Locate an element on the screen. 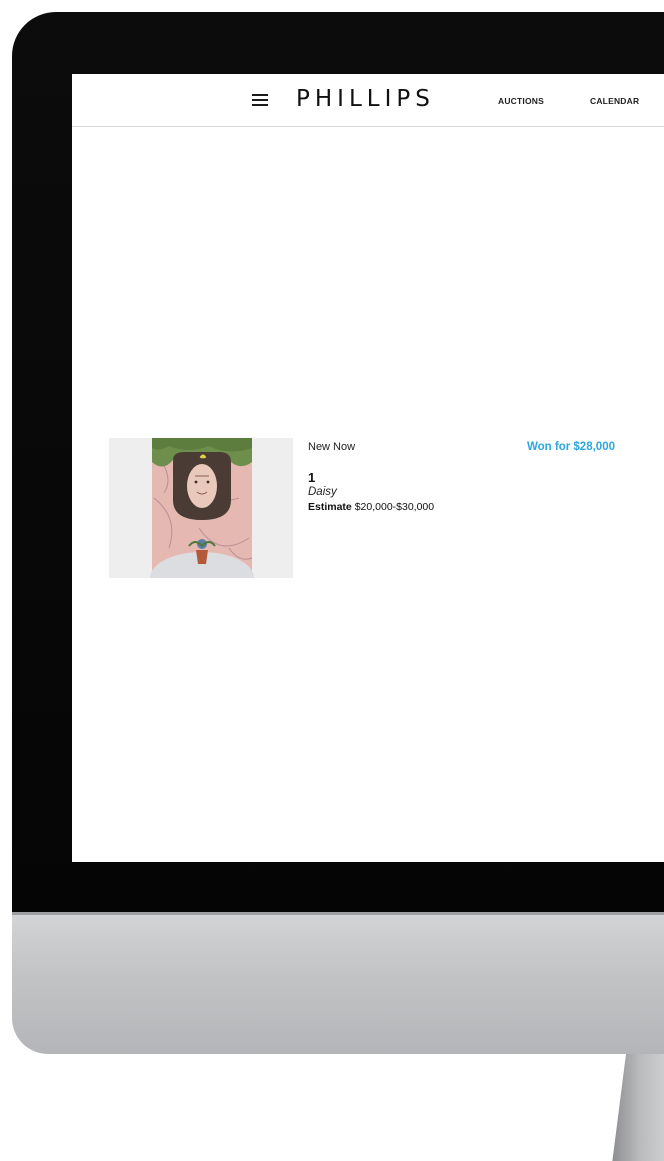 The width and height of the screenshot is (664, 1161). lot-result: Won for $28,000 is located at coordinates (571, 447).